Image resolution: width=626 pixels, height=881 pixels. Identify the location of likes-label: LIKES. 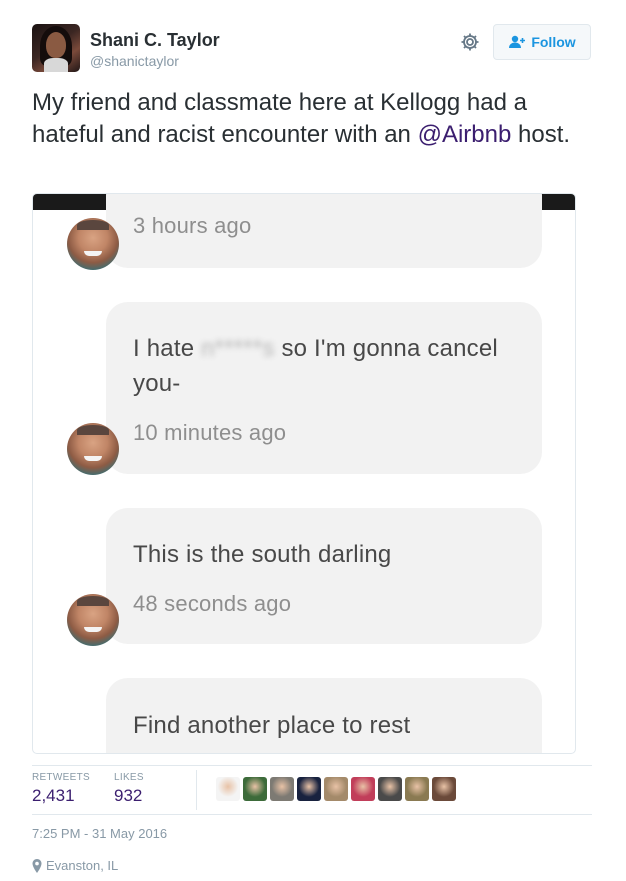
(129, 777).